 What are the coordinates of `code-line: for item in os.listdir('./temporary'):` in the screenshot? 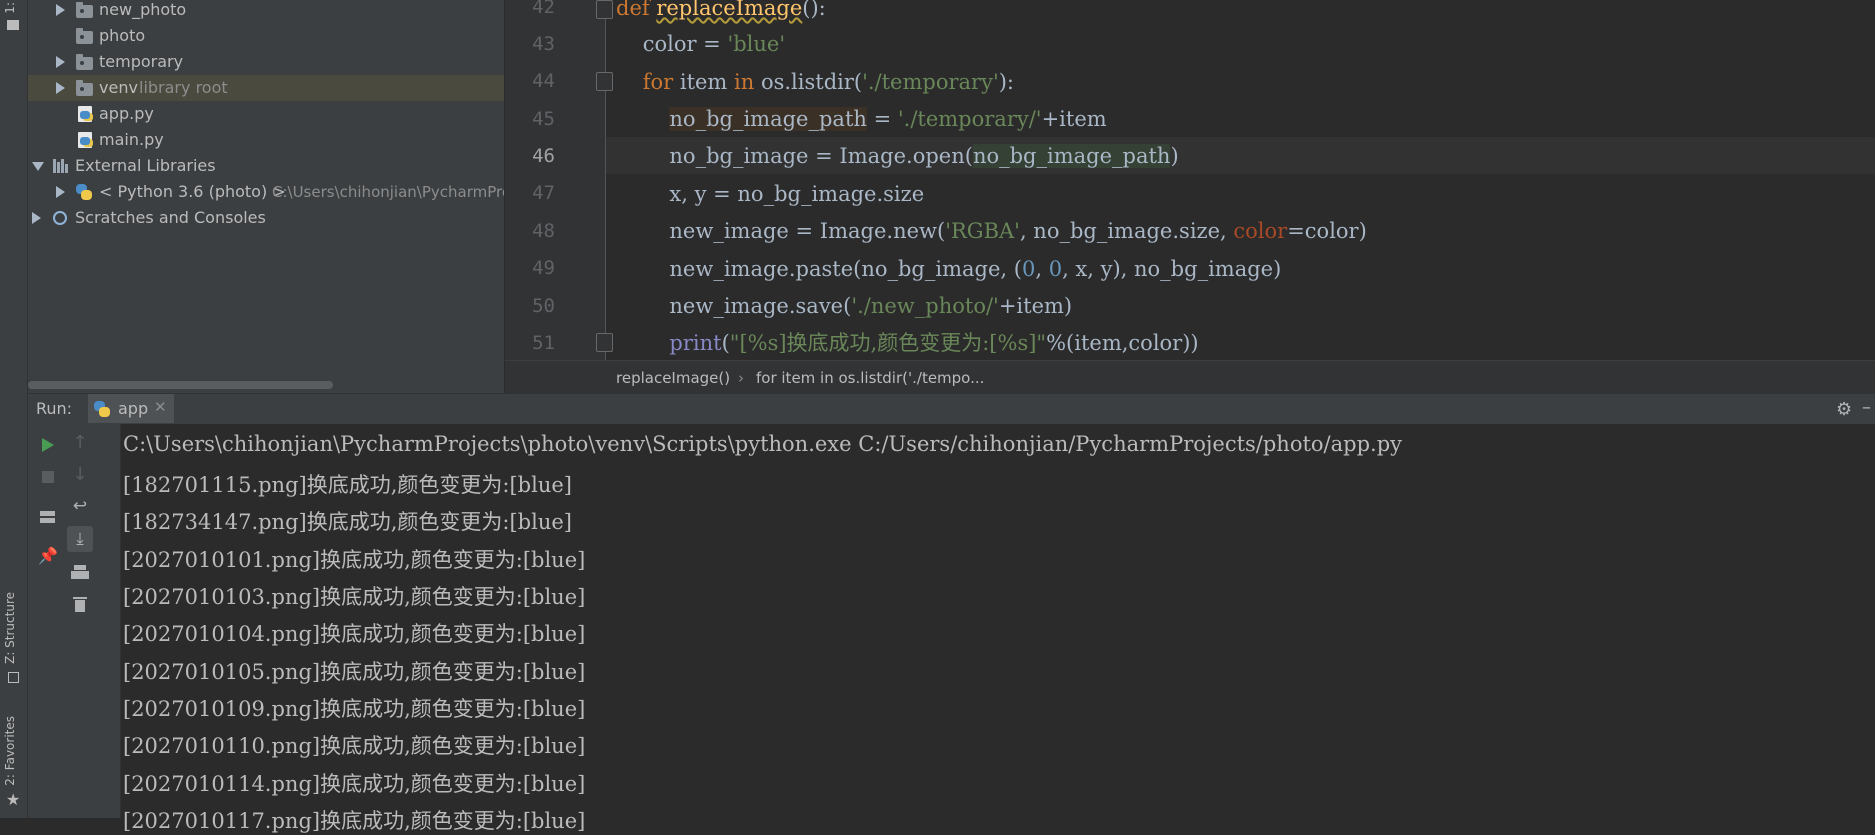 It's located at (828, 82).